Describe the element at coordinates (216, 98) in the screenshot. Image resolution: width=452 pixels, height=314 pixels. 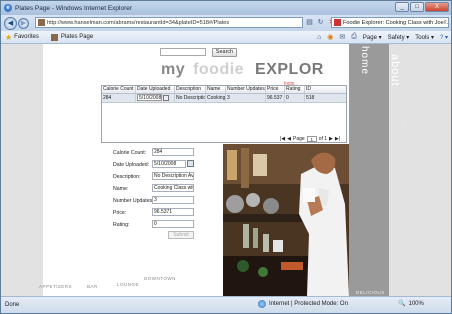
I see `table-cell: Cooking` at that location.